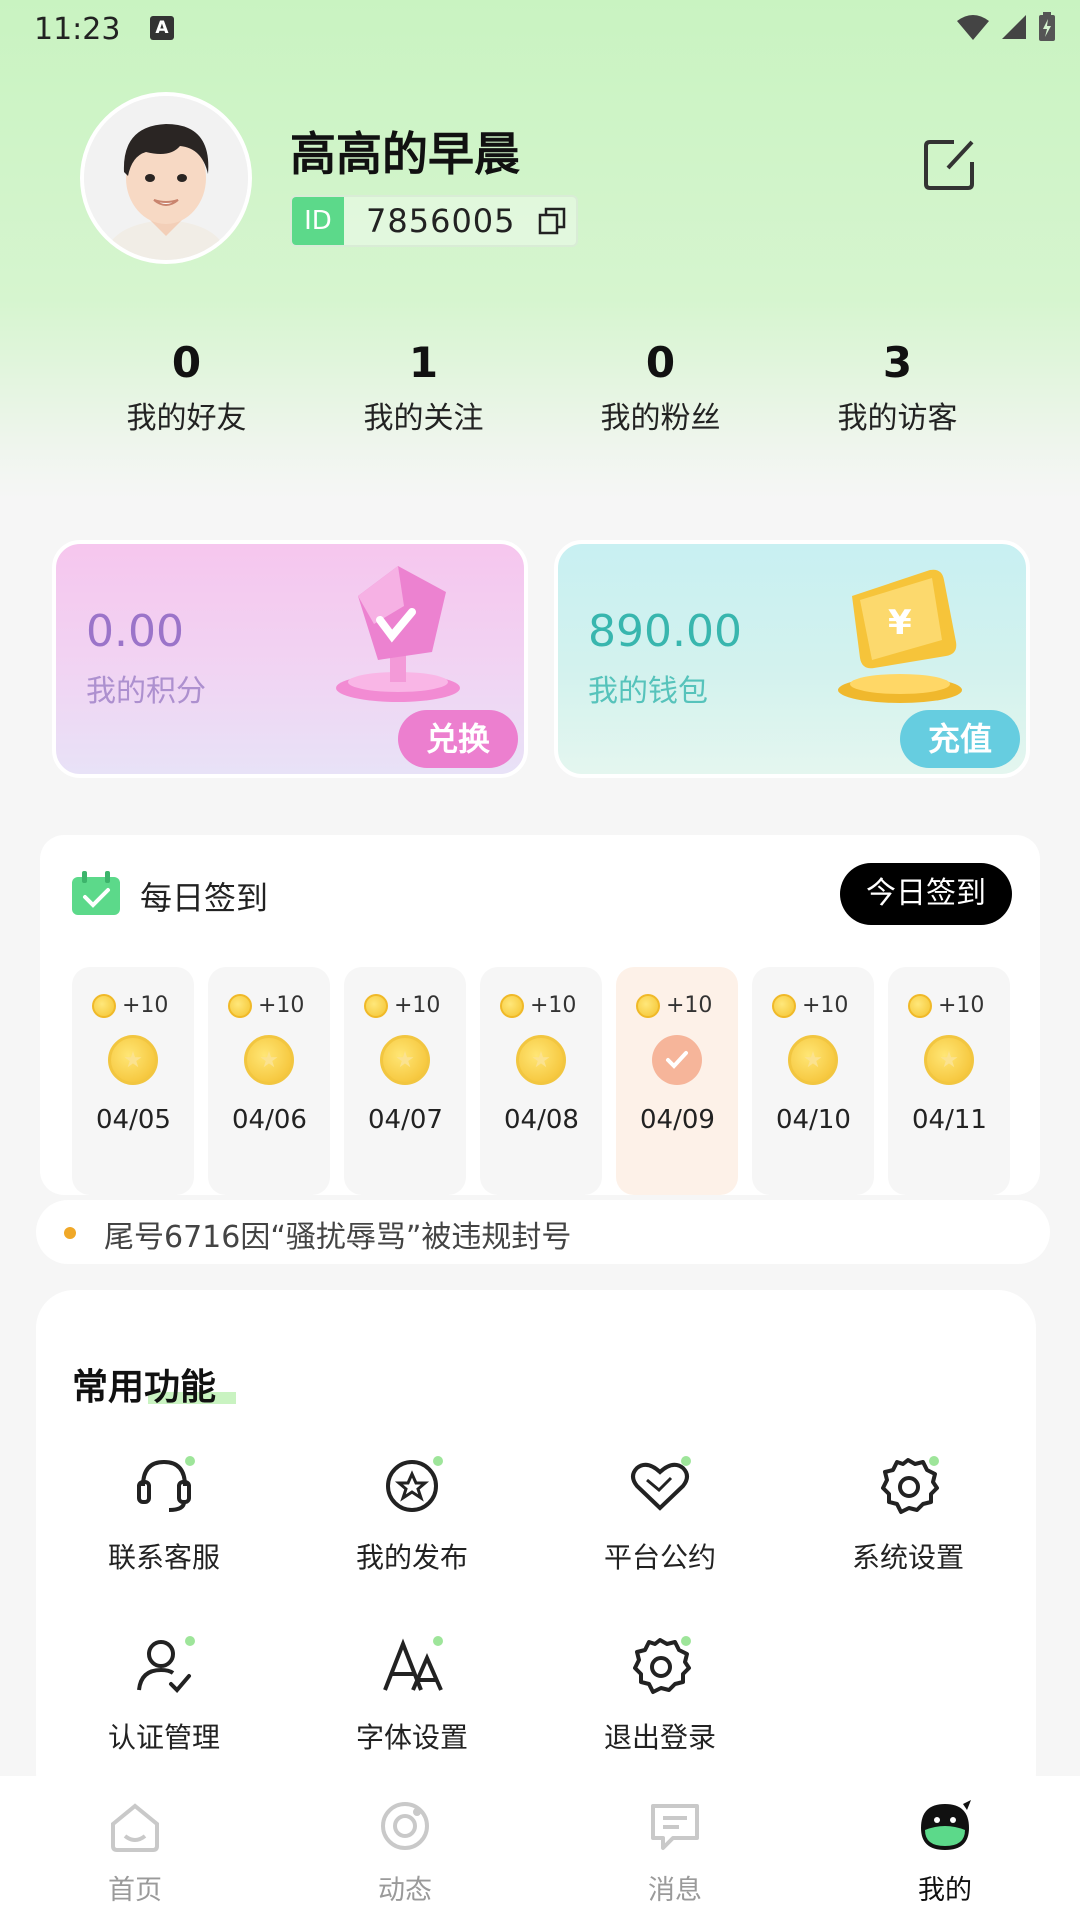 This screenshot has width=1080, height=1920. I want to click on font-settings-button: 字体设置, so click(412, 1693).